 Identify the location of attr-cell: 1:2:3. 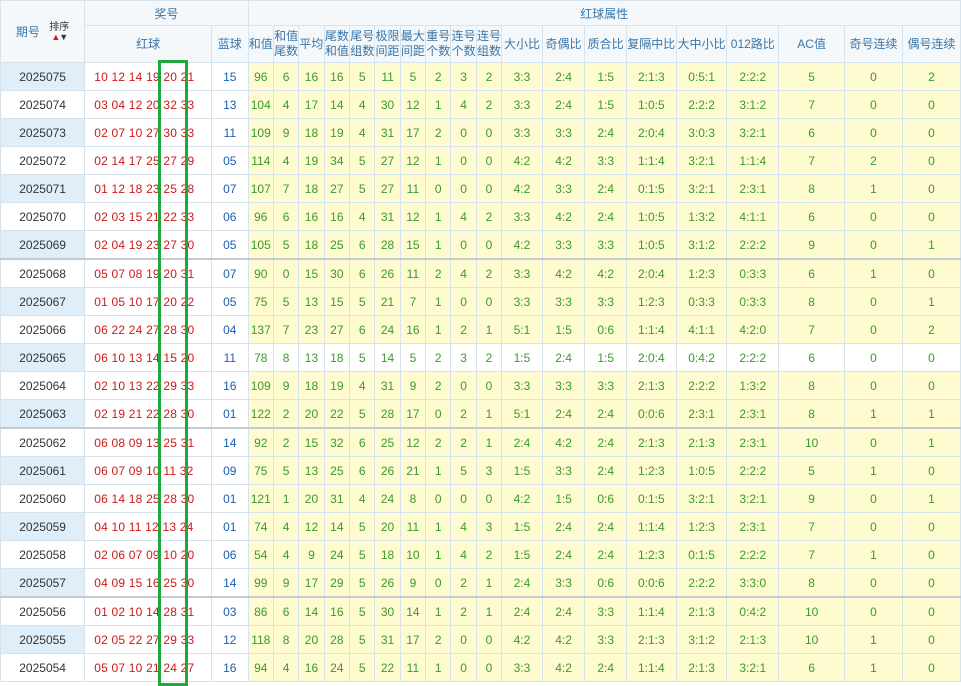
(651, 554).